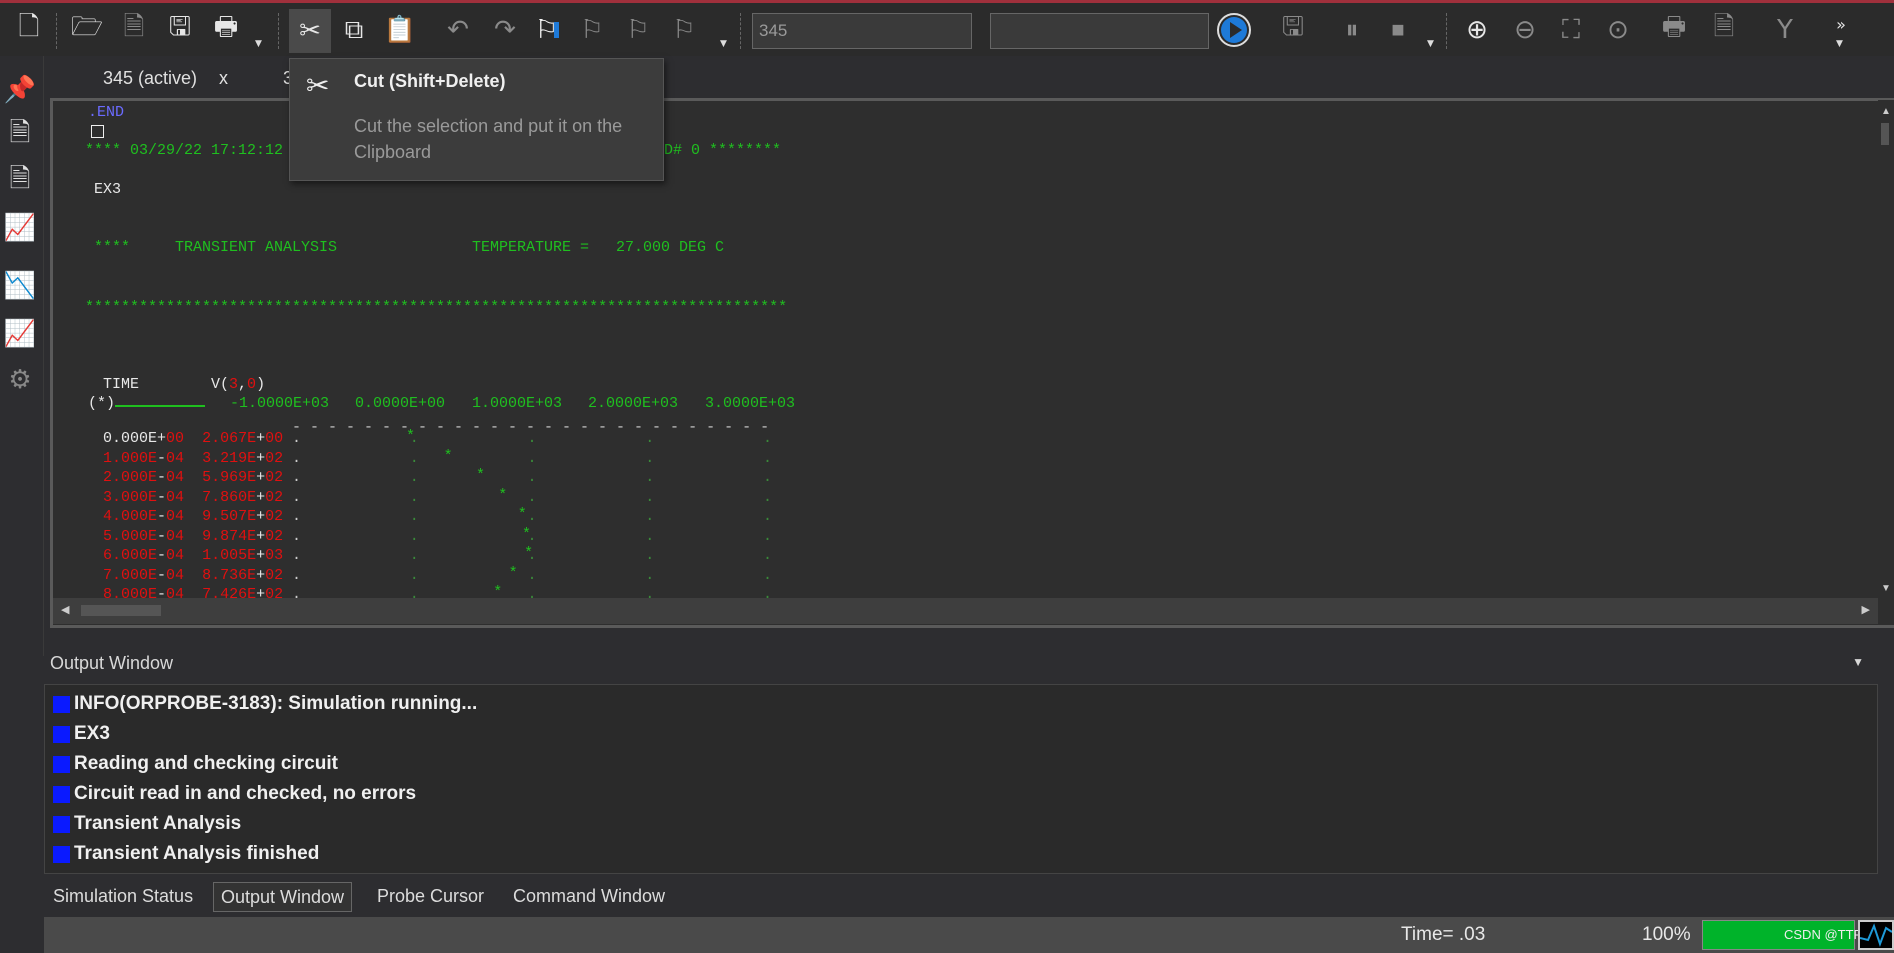  I want to click on bookmark-dropdown-icon: ▼, so click(723, 44).